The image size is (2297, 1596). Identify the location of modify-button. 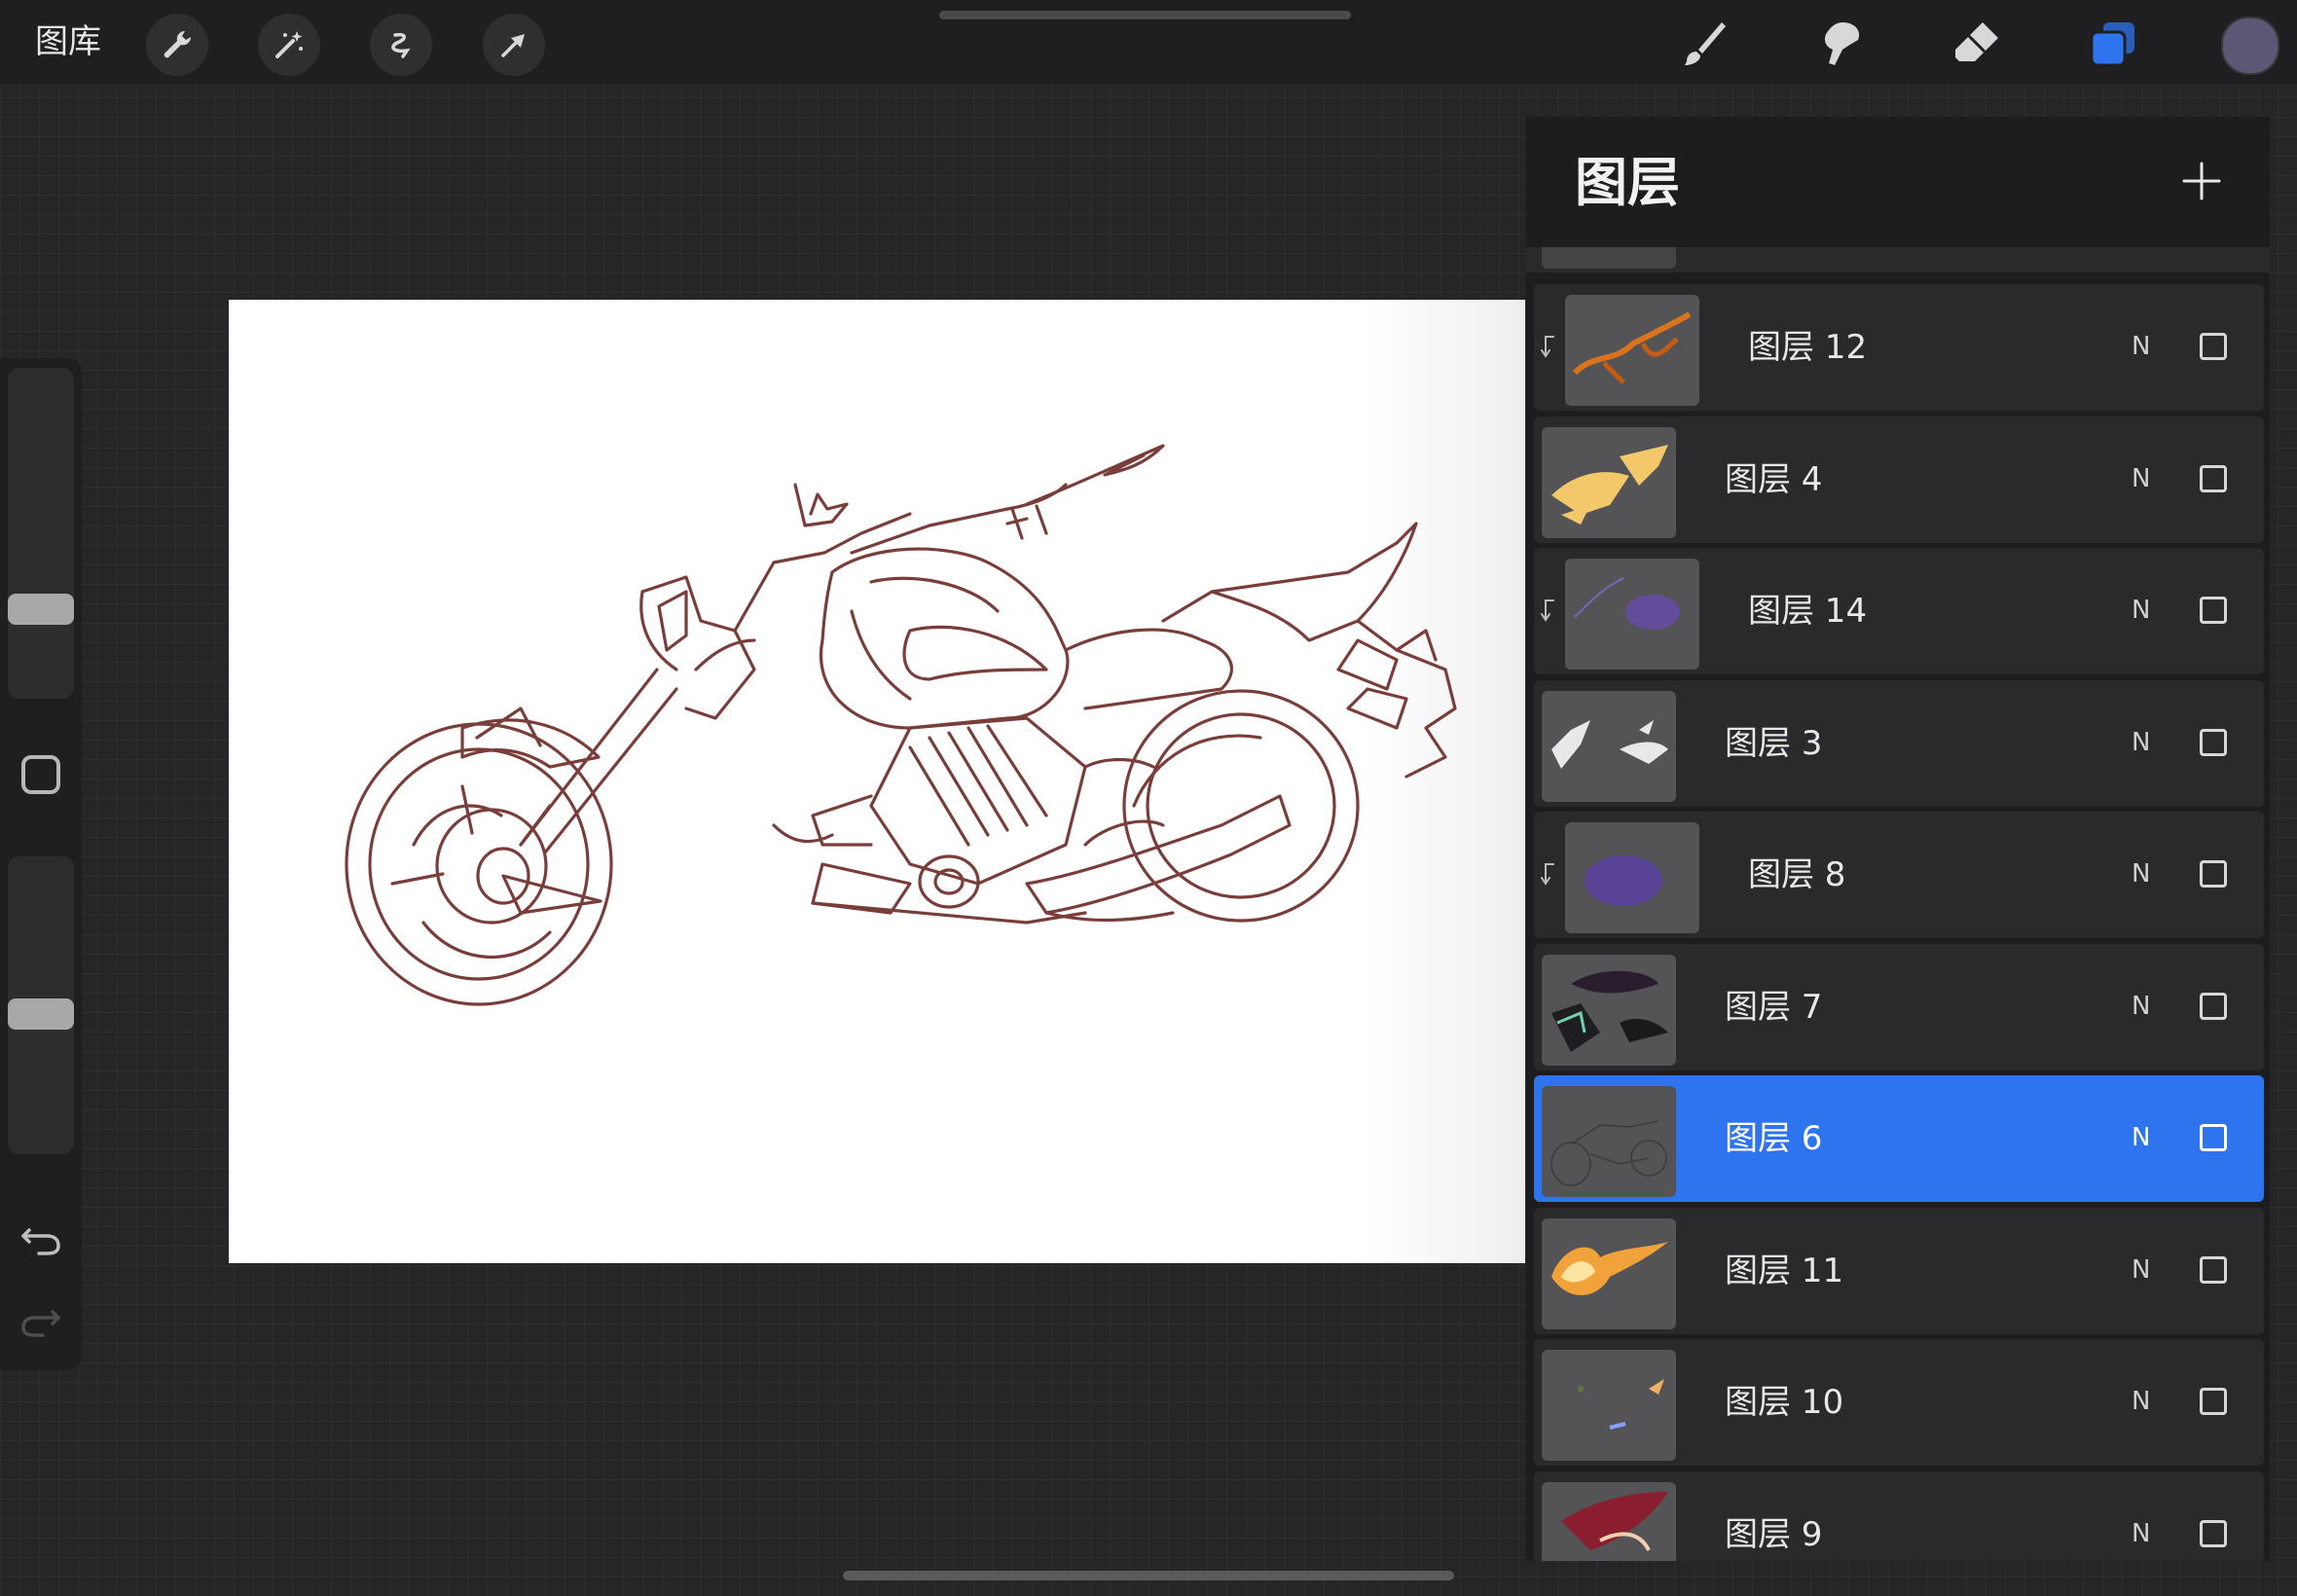
(40, 774).